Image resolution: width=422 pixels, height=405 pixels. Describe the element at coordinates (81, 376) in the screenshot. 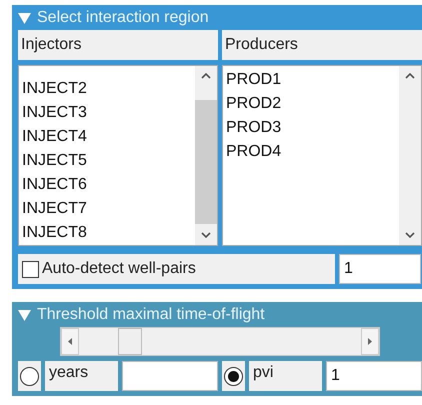

I see `radio-label: years` at that location.